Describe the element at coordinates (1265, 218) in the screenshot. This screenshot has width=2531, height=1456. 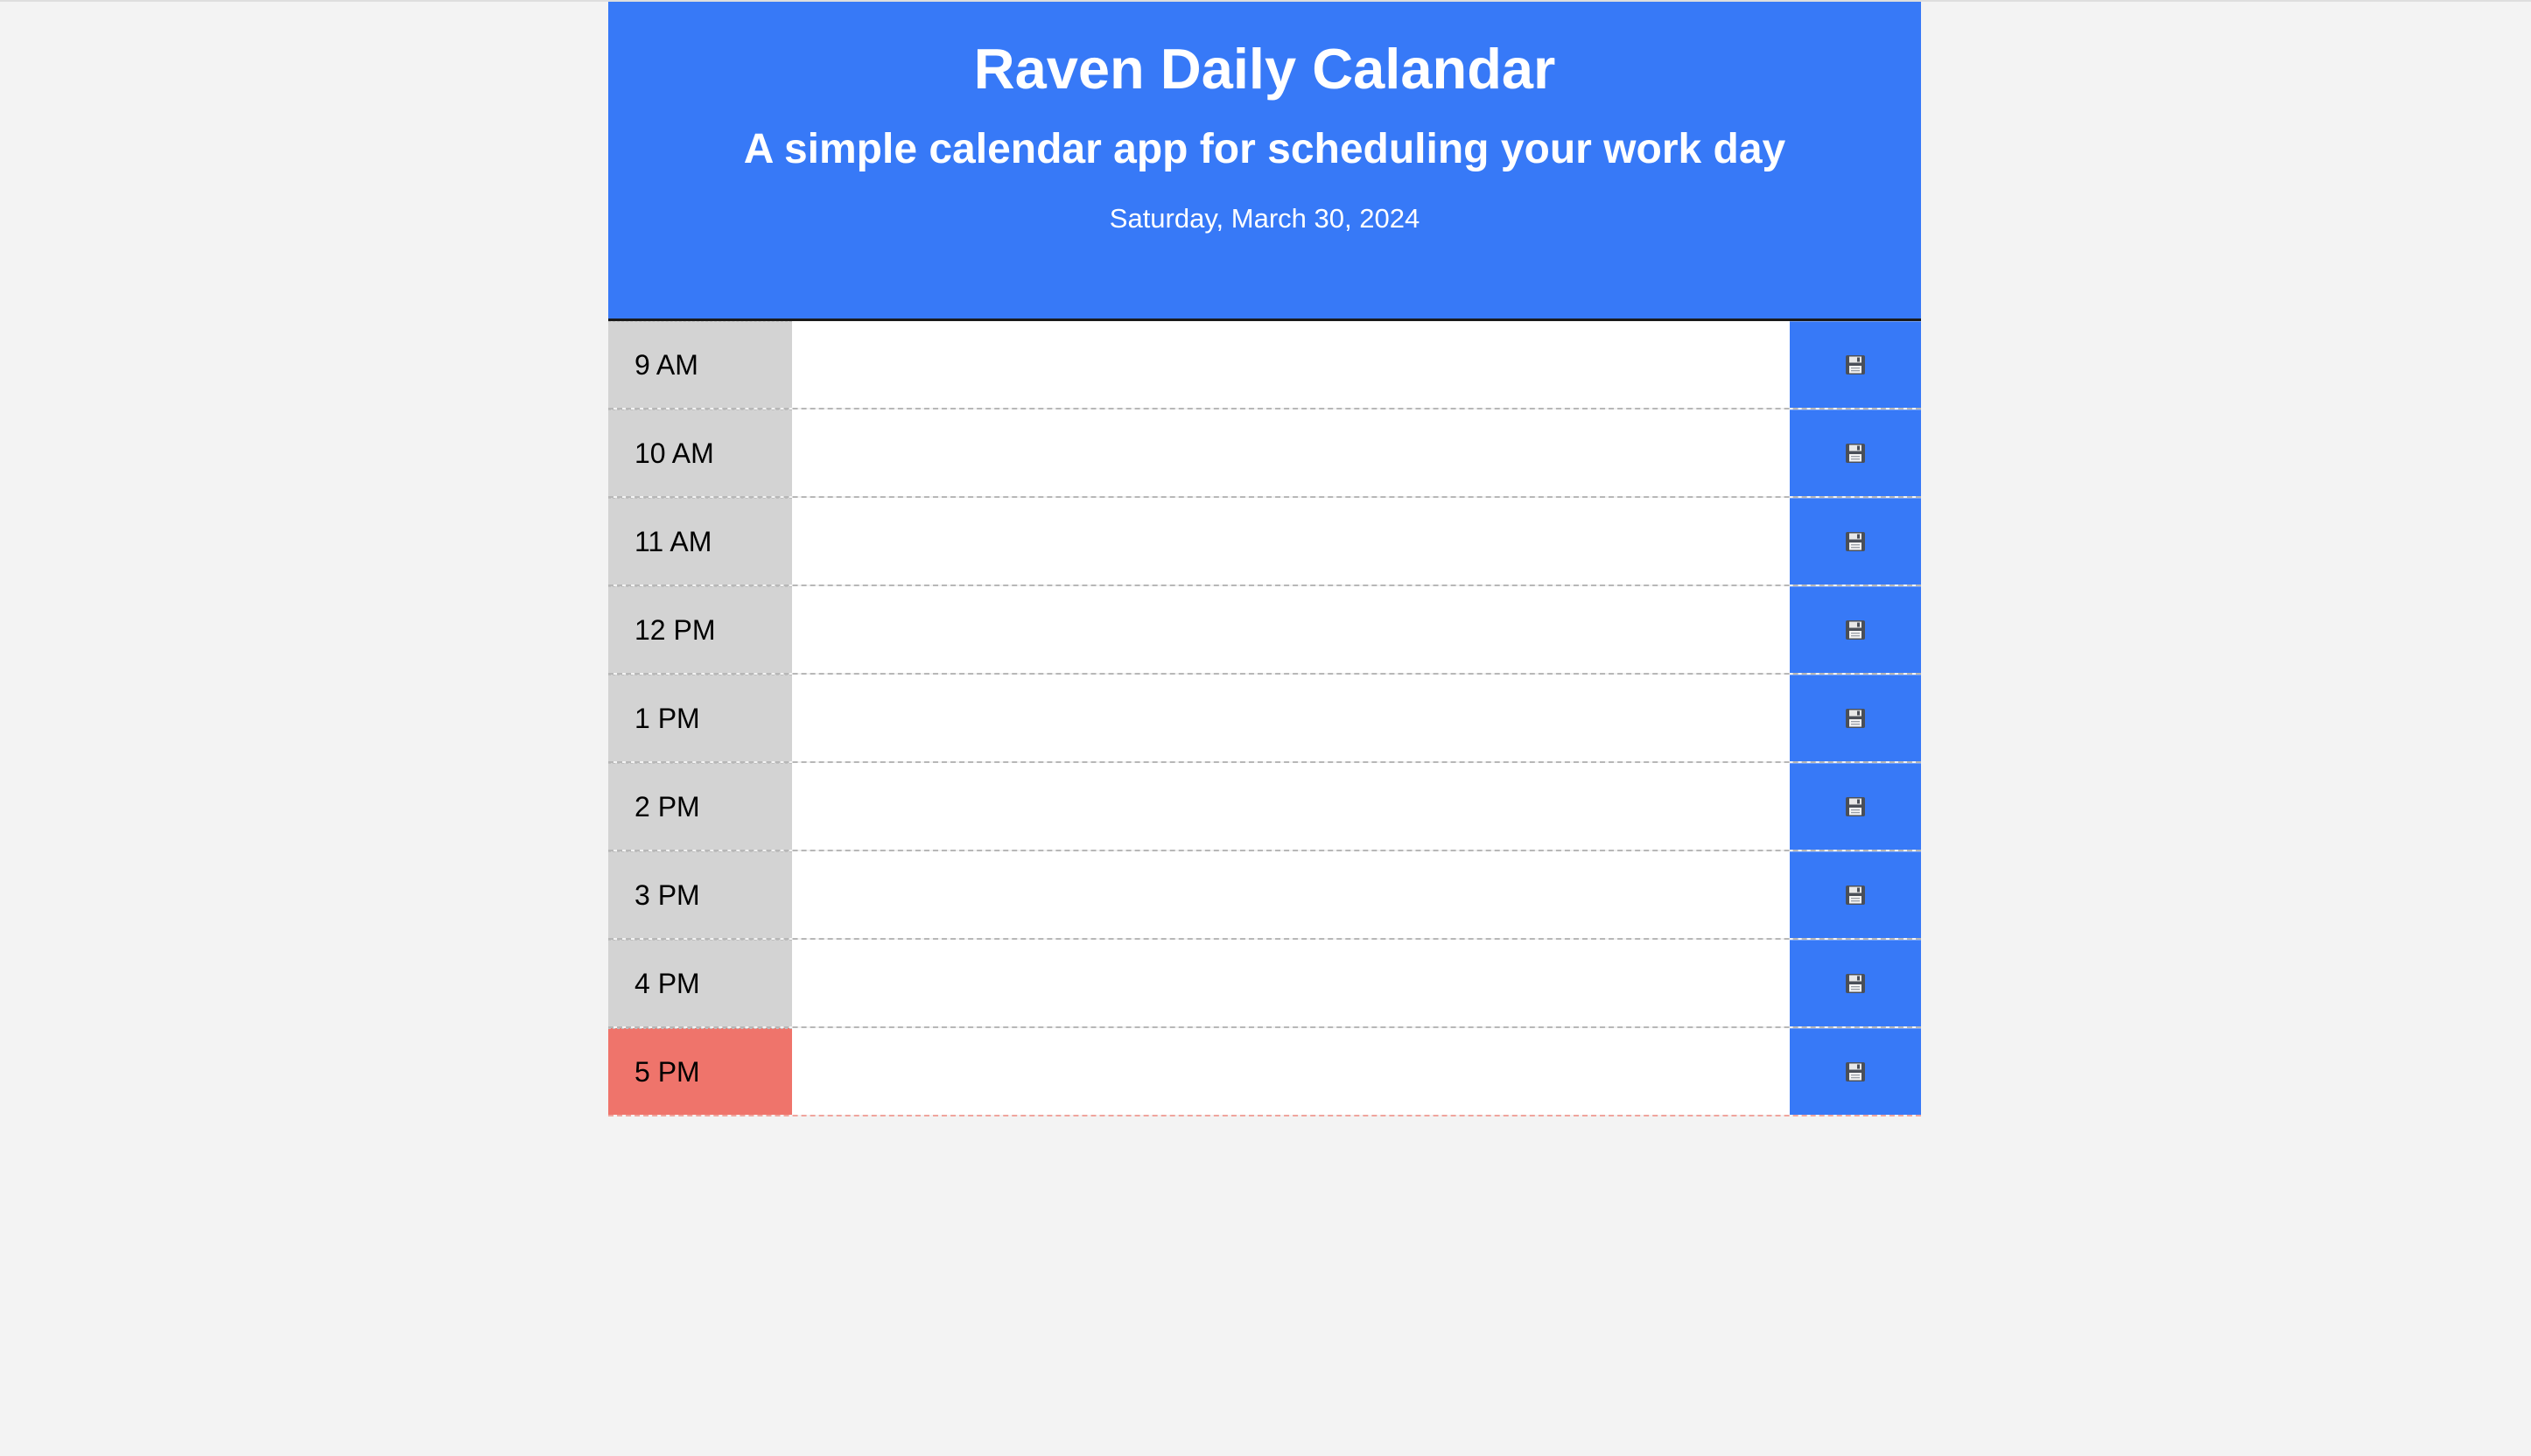
I see `current-date: Saturday, March 30, 2024` at that location.